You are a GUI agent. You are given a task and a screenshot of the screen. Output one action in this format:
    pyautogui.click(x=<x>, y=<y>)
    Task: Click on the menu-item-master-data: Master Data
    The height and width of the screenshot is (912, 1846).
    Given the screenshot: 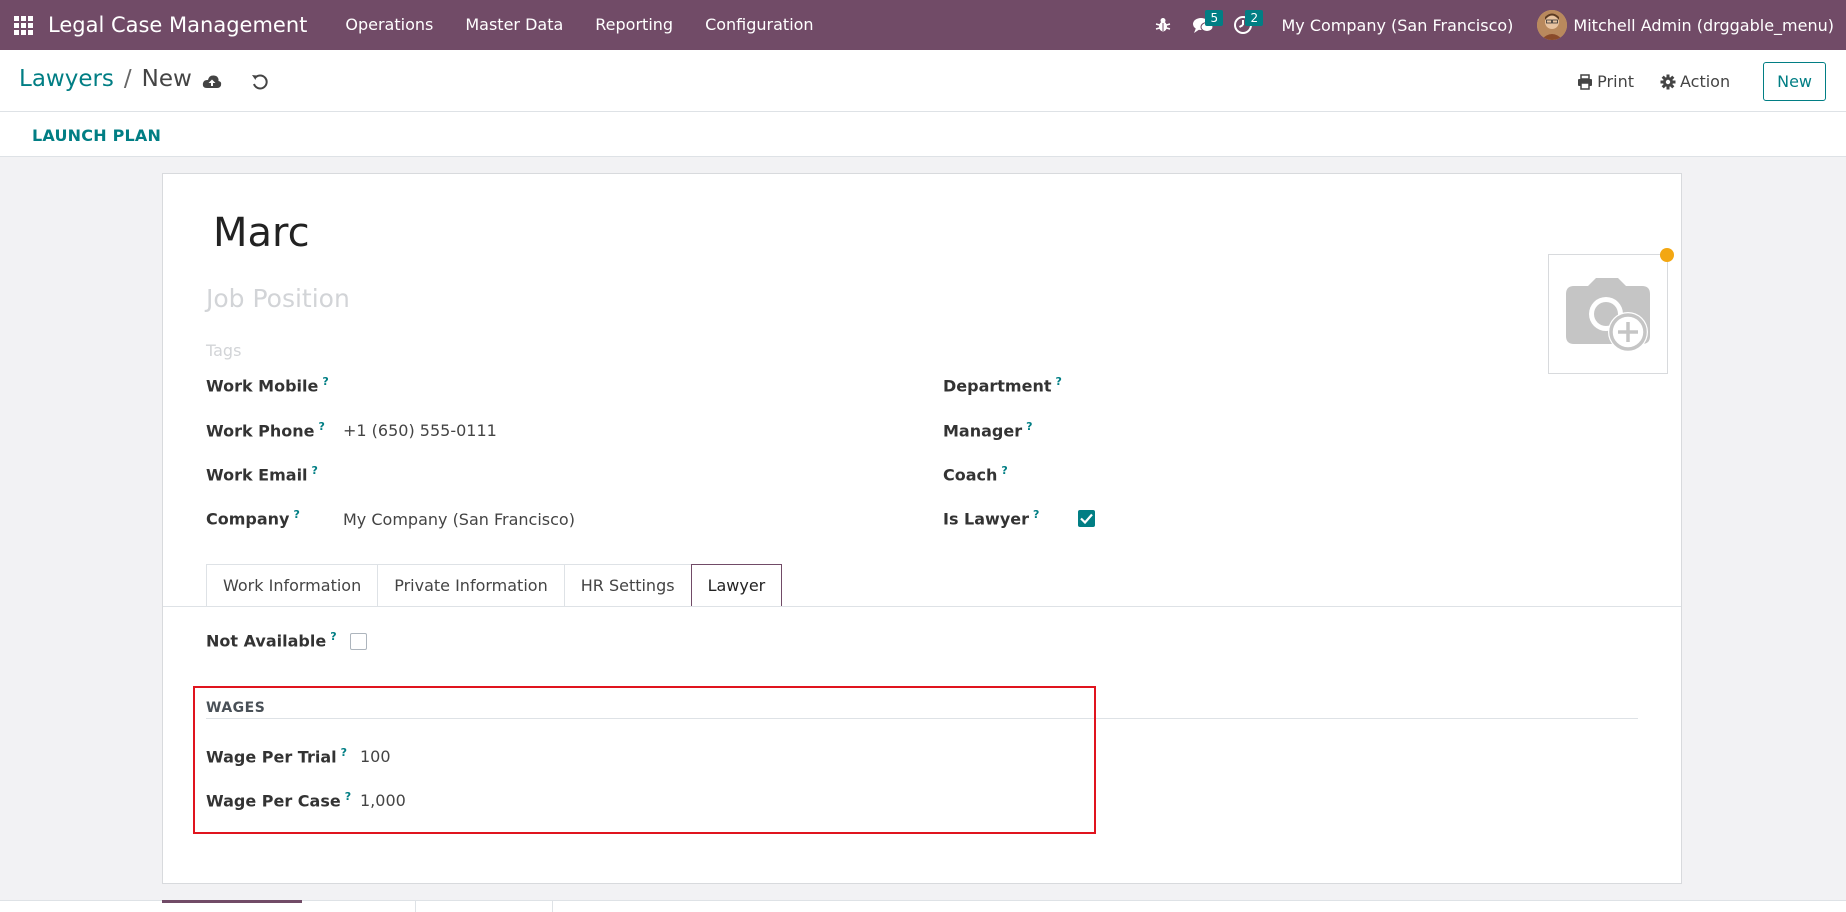 What is the action you would take?
    pyautogui.click(x=514, y=25)
    